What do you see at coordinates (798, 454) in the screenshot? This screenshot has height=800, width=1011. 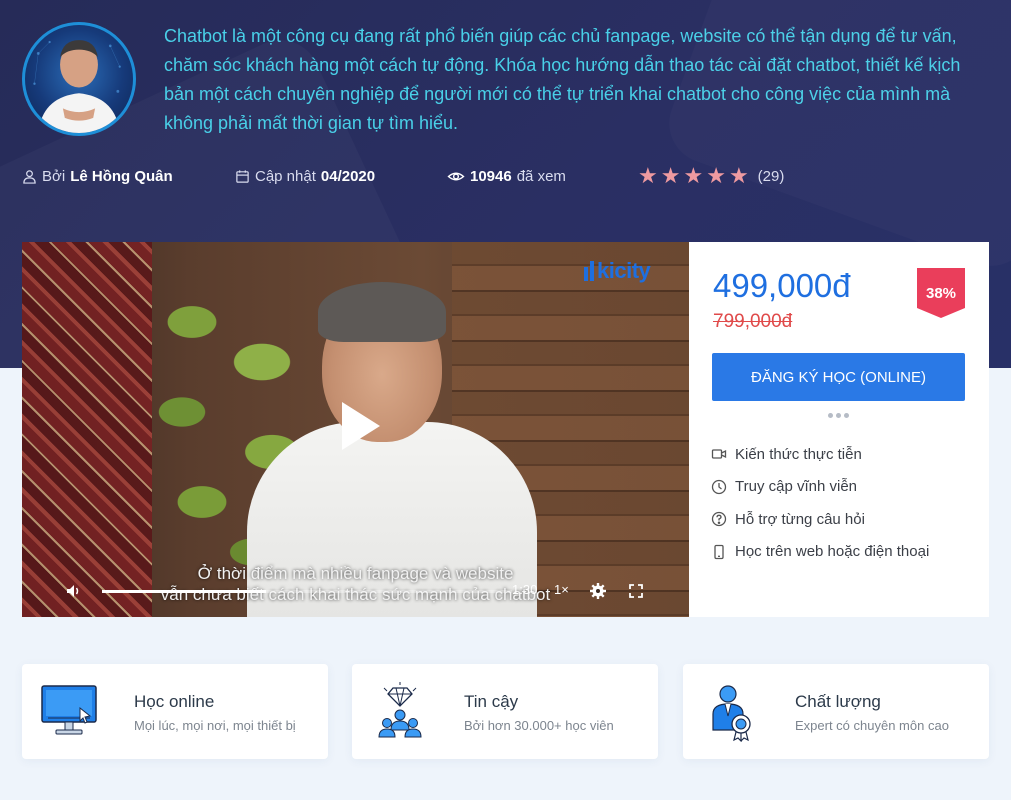 I see `feature-label: Kiến thức thực tiễn` at bounding box center [798, 454].